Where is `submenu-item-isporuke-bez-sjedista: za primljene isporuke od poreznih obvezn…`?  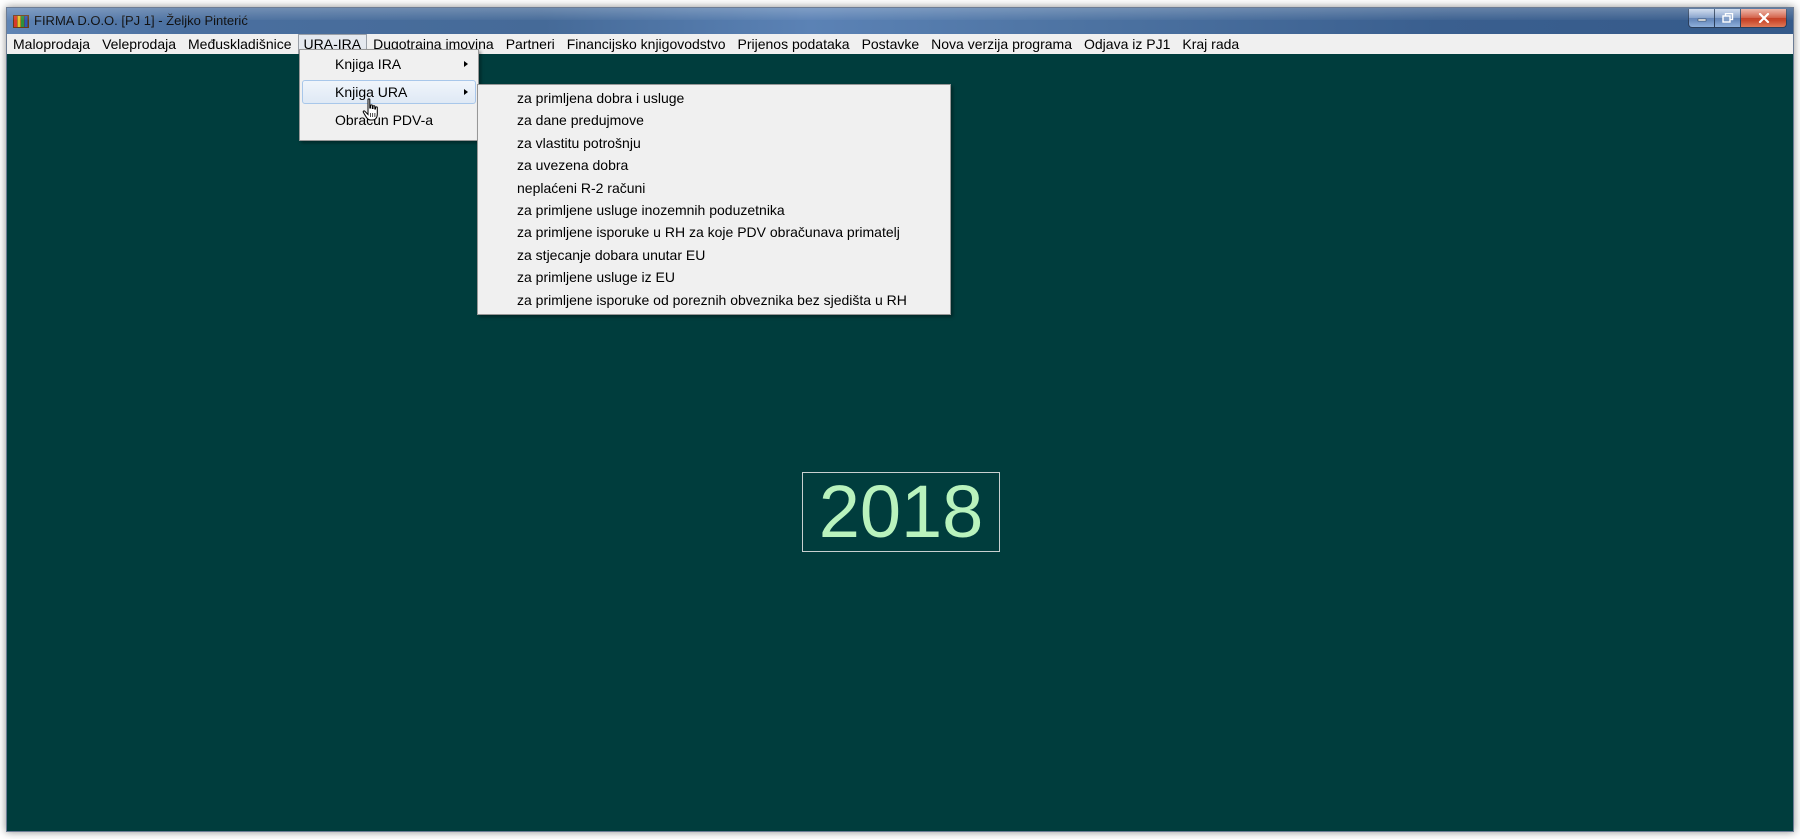 submenu-item-isporuke-bez-sjedista: za primljene isporuke od poreznih obvezn… is located at coordinates (714, 300).